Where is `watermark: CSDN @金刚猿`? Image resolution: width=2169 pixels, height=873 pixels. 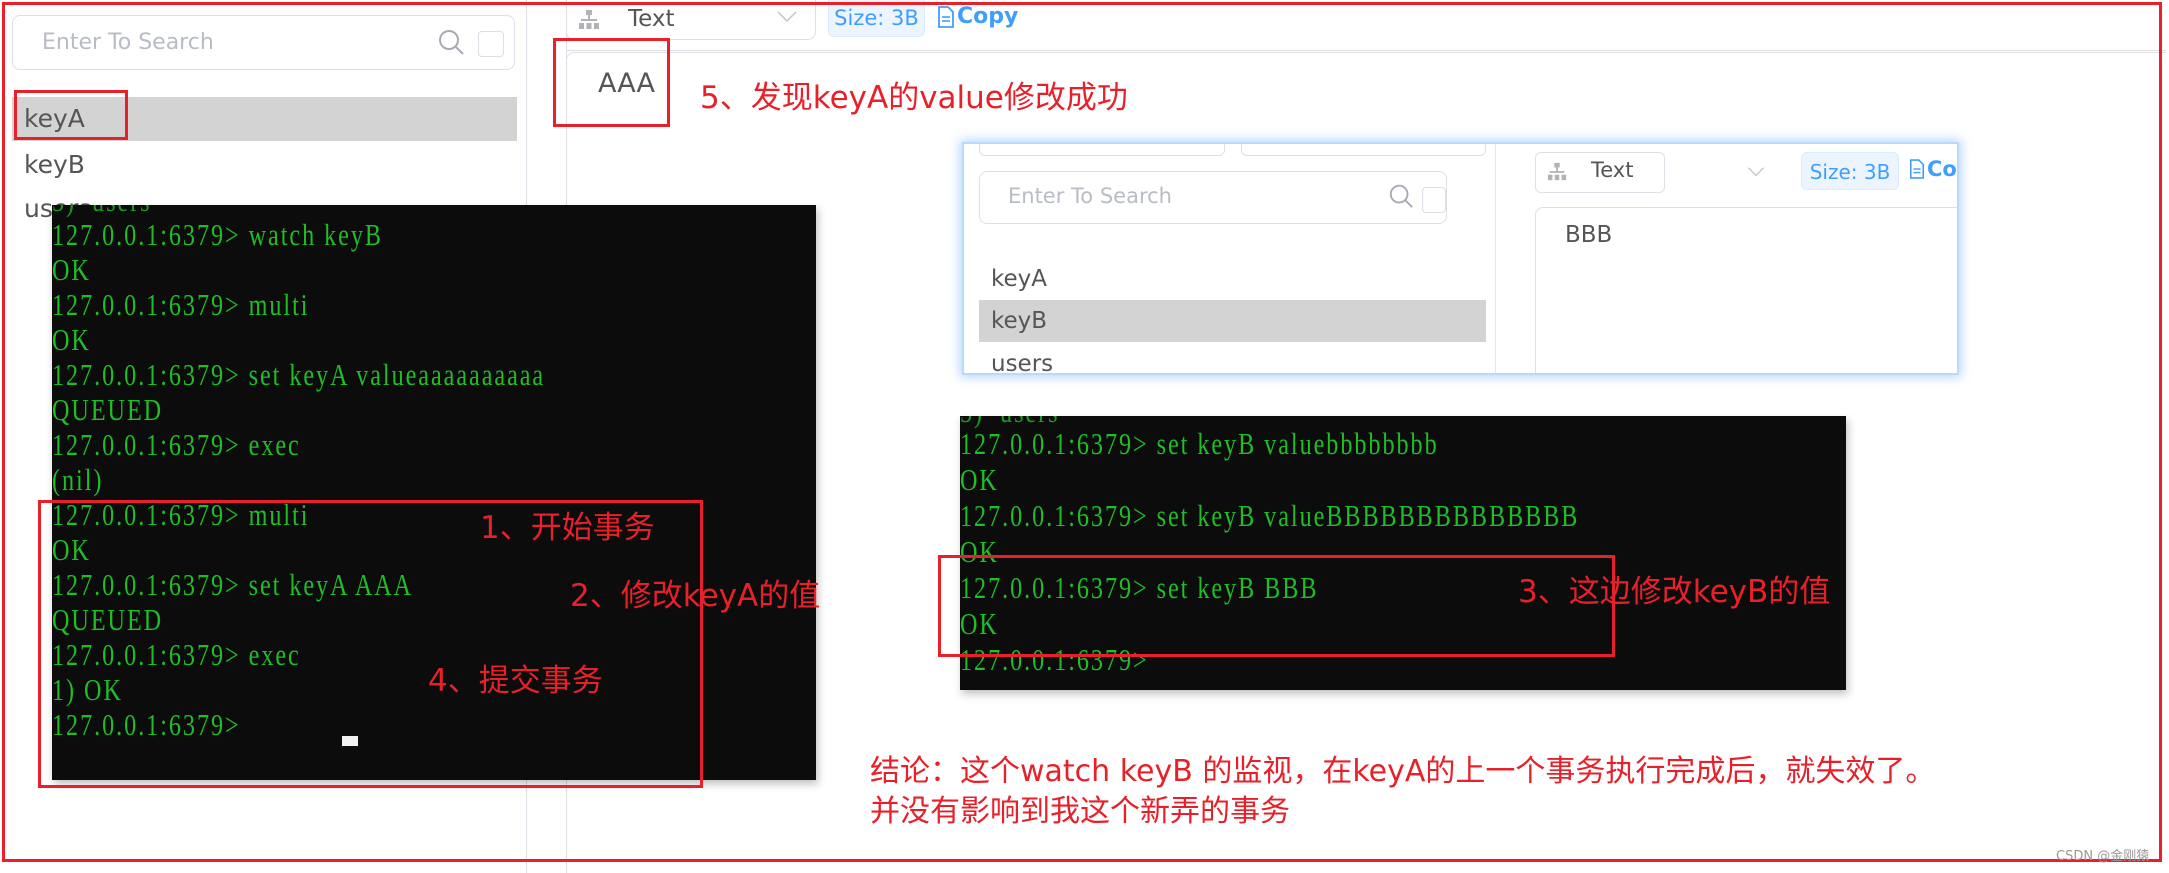 watermark: CSDN @金刚猿 is located at coordinates (2103, 856).